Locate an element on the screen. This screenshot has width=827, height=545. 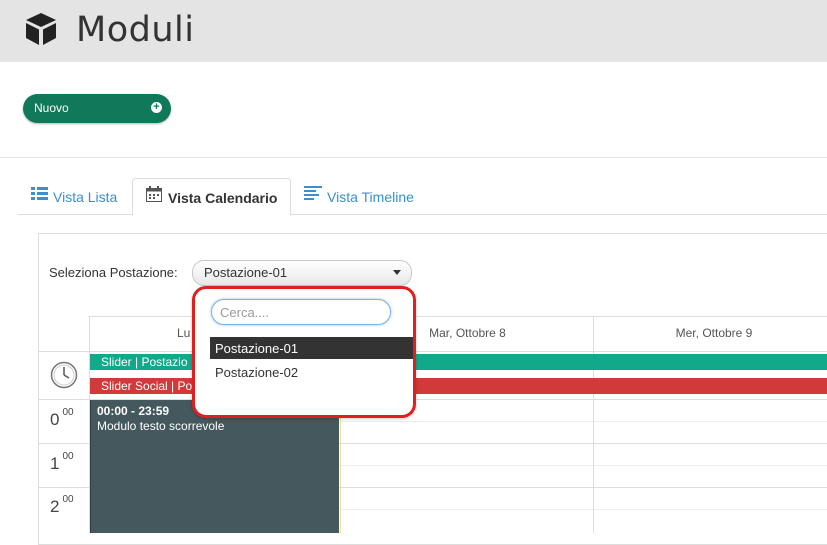
event-title: Modulo testo scorrevole is located at coordinates (161, 426).